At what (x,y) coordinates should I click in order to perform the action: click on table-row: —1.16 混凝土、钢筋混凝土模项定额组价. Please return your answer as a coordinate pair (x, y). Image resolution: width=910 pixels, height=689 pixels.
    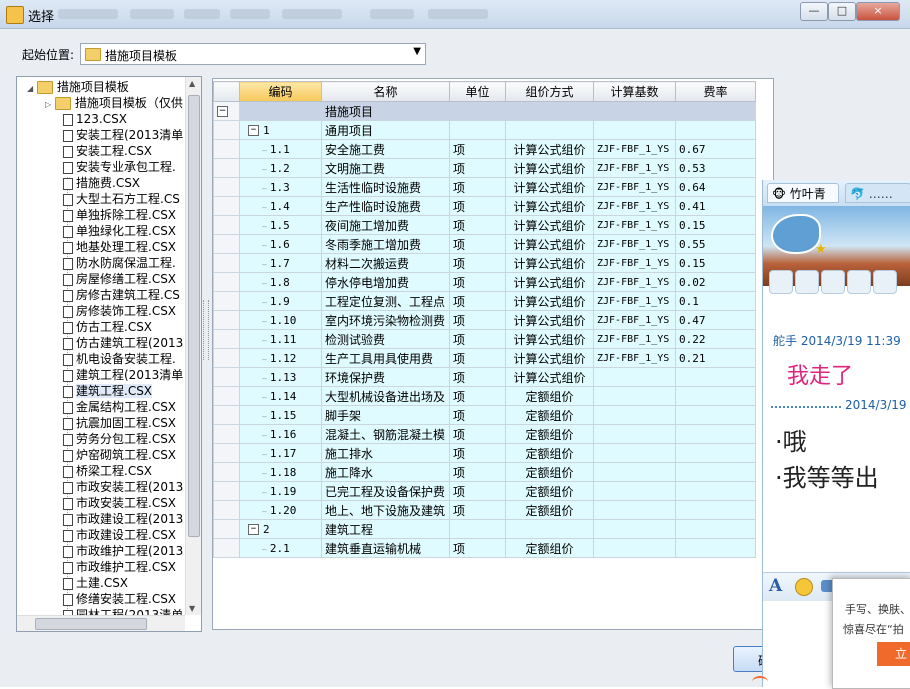
    Looking at the image, I should click on (484, 434).